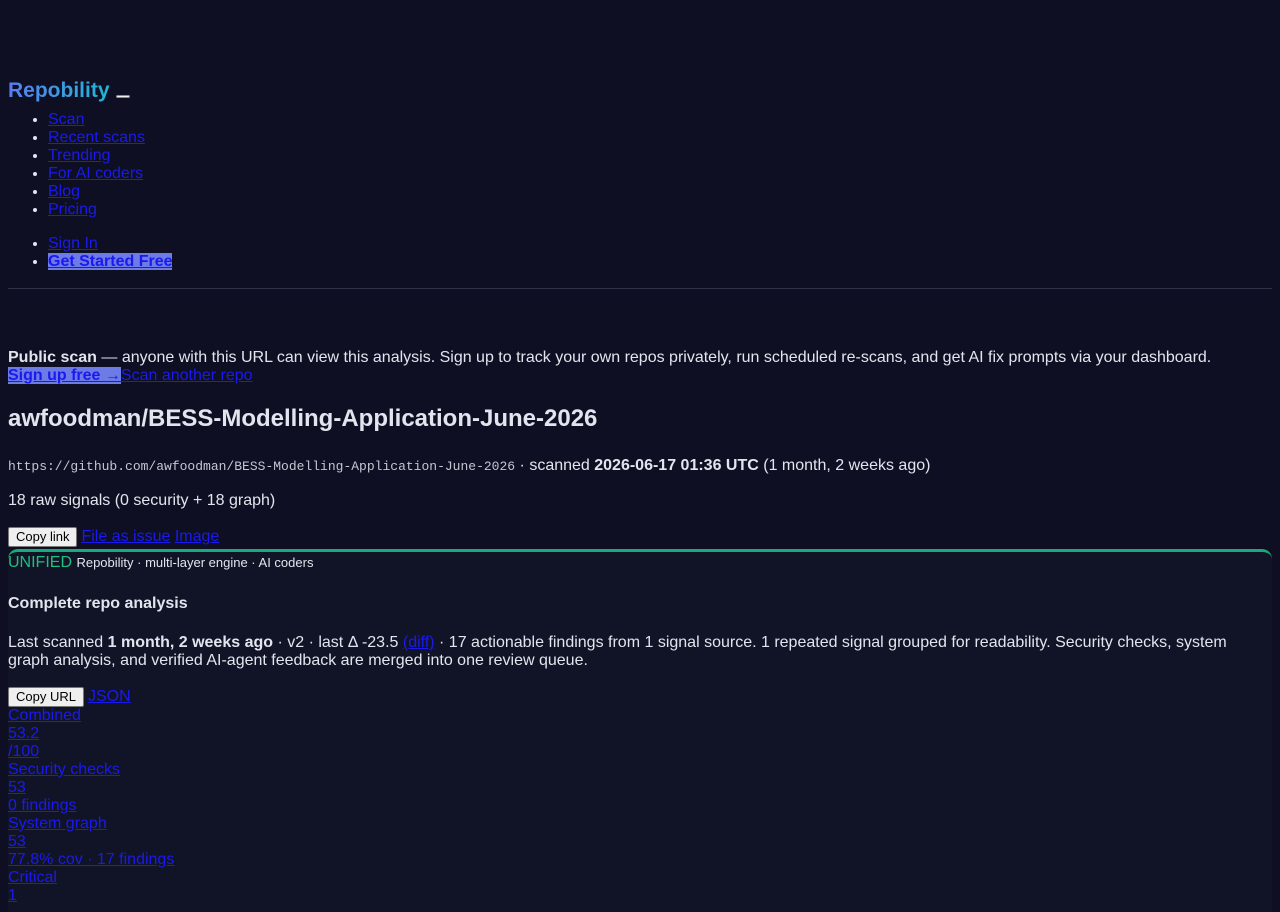 This screenshot has width=1280, height=912. Describe the element at coordinates (640, 842) in the screenshot. I see `stat-graph-value: 53` at that location.